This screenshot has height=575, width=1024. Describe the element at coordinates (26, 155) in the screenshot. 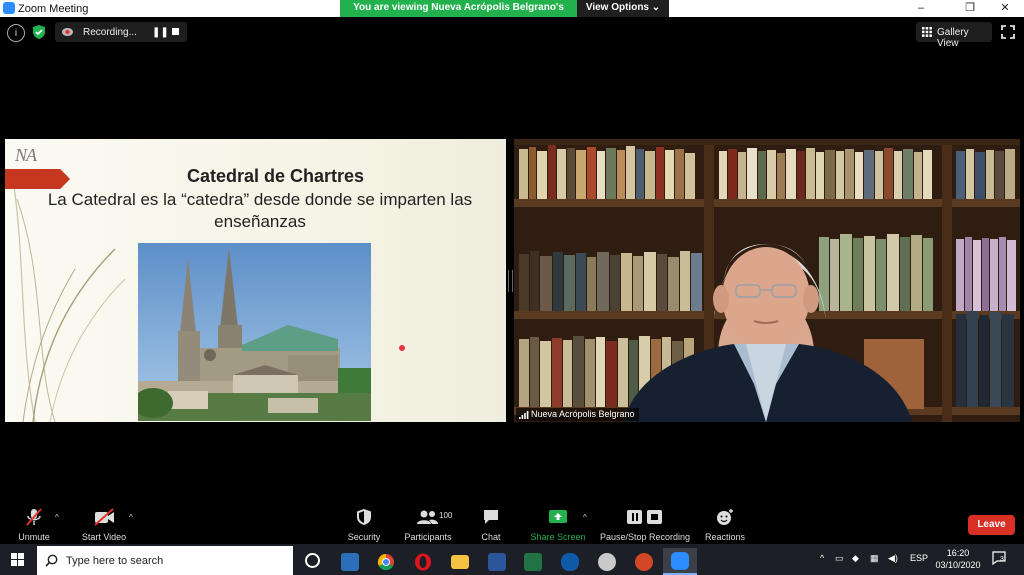

I see `nueva-acropolis-logo: NA` at that location.